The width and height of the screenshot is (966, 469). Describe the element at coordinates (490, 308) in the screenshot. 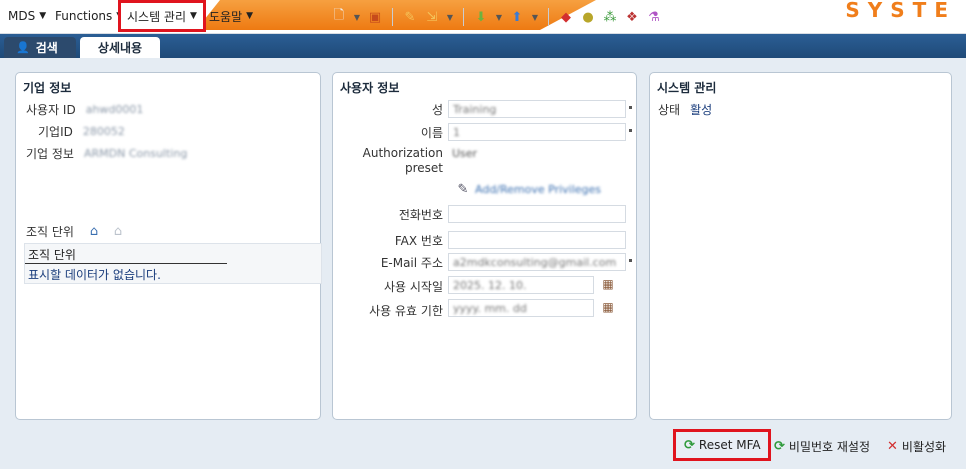

I see `expiry-date-value: yyyy. mm. dd` at that location.